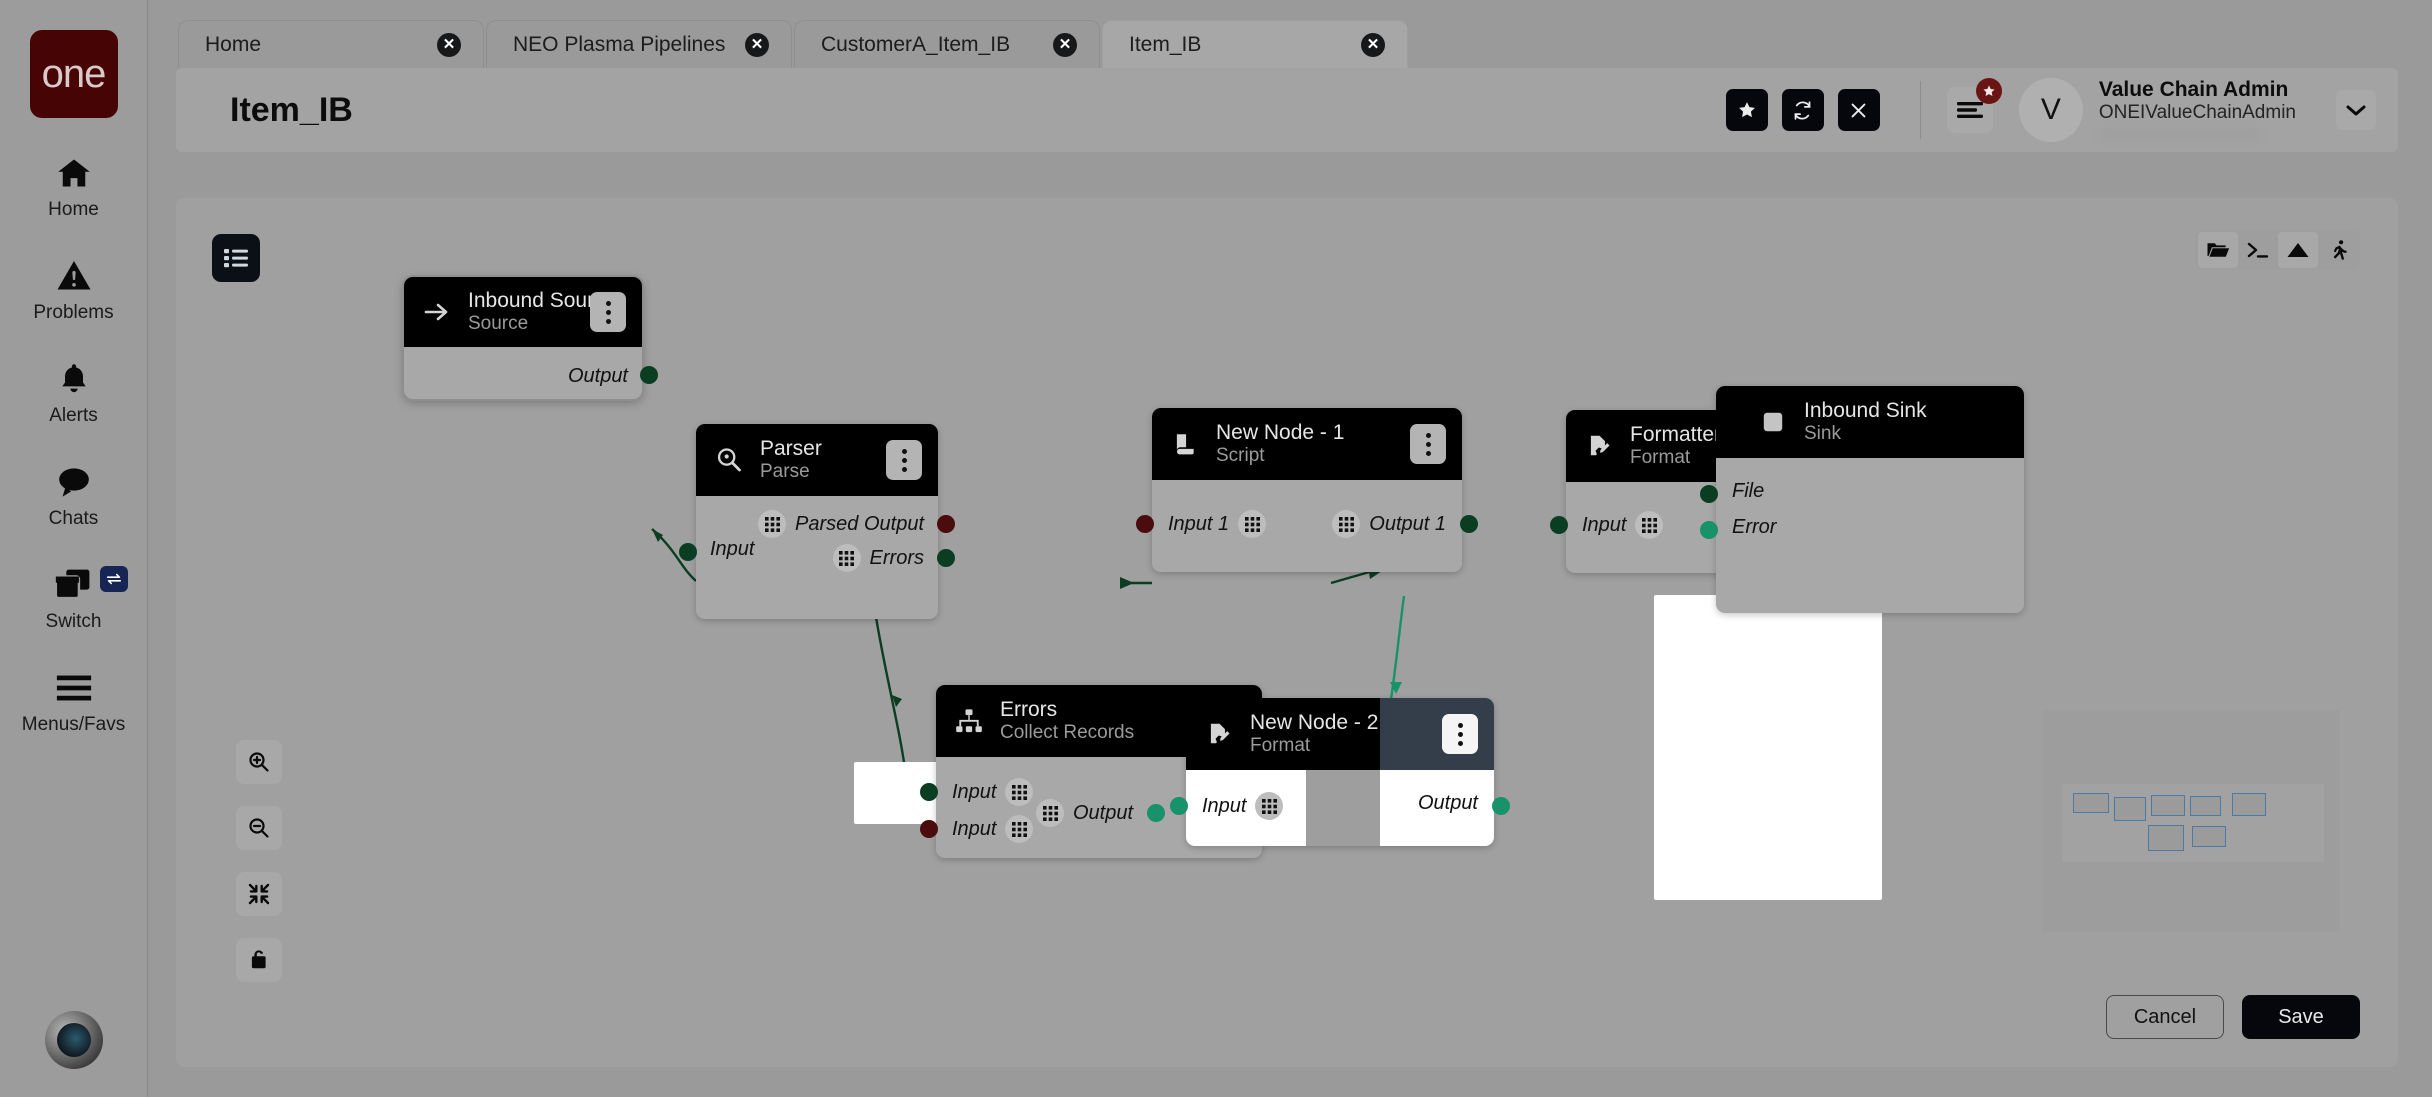  I want to click on port-errors: Errors, so click(893, 558).